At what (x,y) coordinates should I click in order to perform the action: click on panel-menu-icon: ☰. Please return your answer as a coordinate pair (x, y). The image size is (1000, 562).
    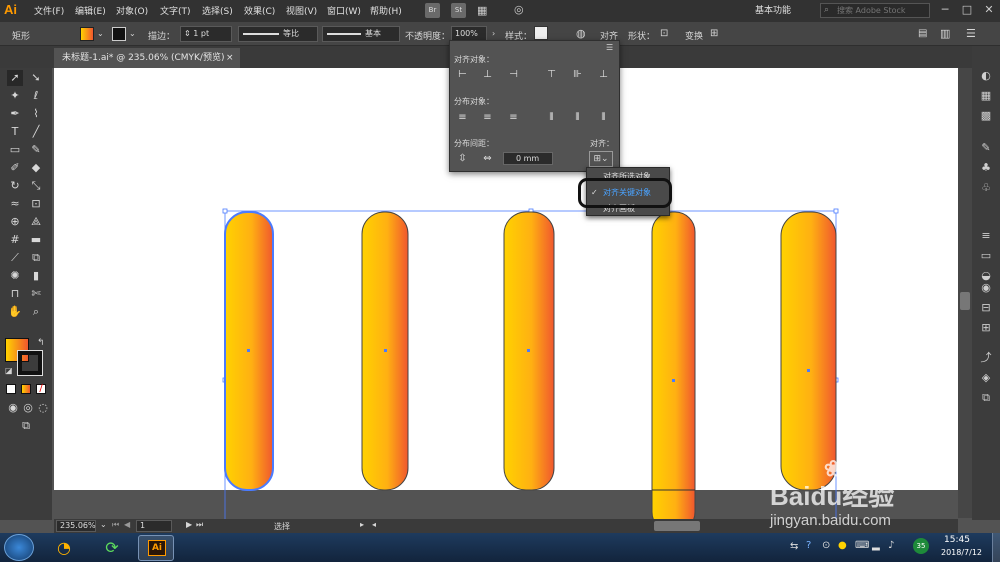
    Looking at the image, I should click on (609, 47).